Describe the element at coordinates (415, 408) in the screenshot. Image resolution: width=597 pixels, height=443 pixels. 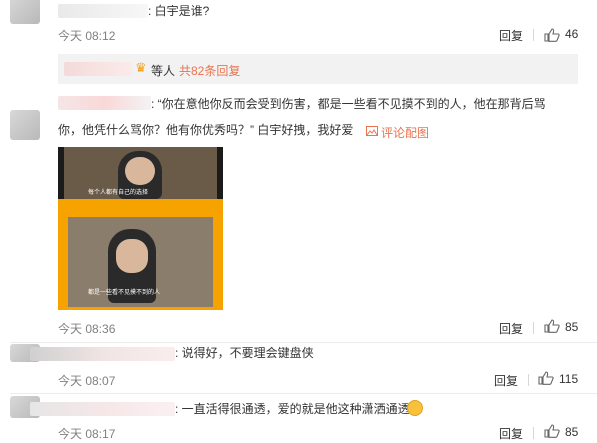
I see `smile-emoji-icon` at that location.